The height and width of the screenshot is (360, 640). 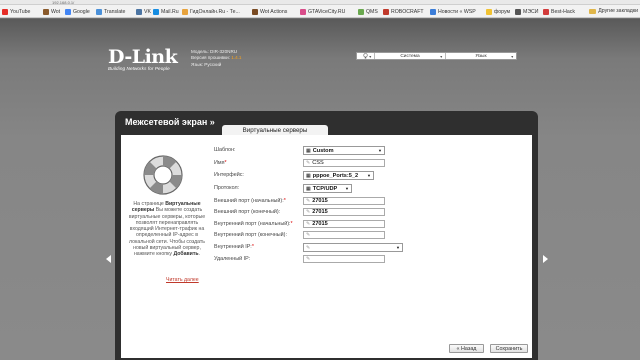 What do you see at coordinates (229, 175) in the screenshot?
I see `interface-label: Интерфейс:` at bounding box center [229, 175].